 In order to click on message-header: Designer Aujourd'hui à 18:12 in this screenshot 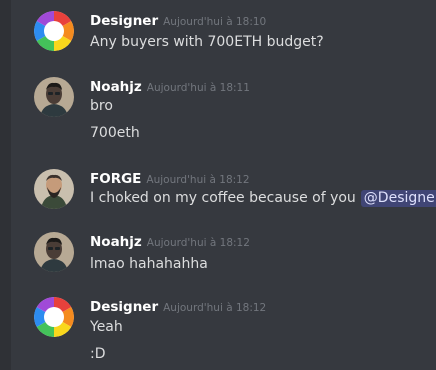, I will do `click(178, 307)`.